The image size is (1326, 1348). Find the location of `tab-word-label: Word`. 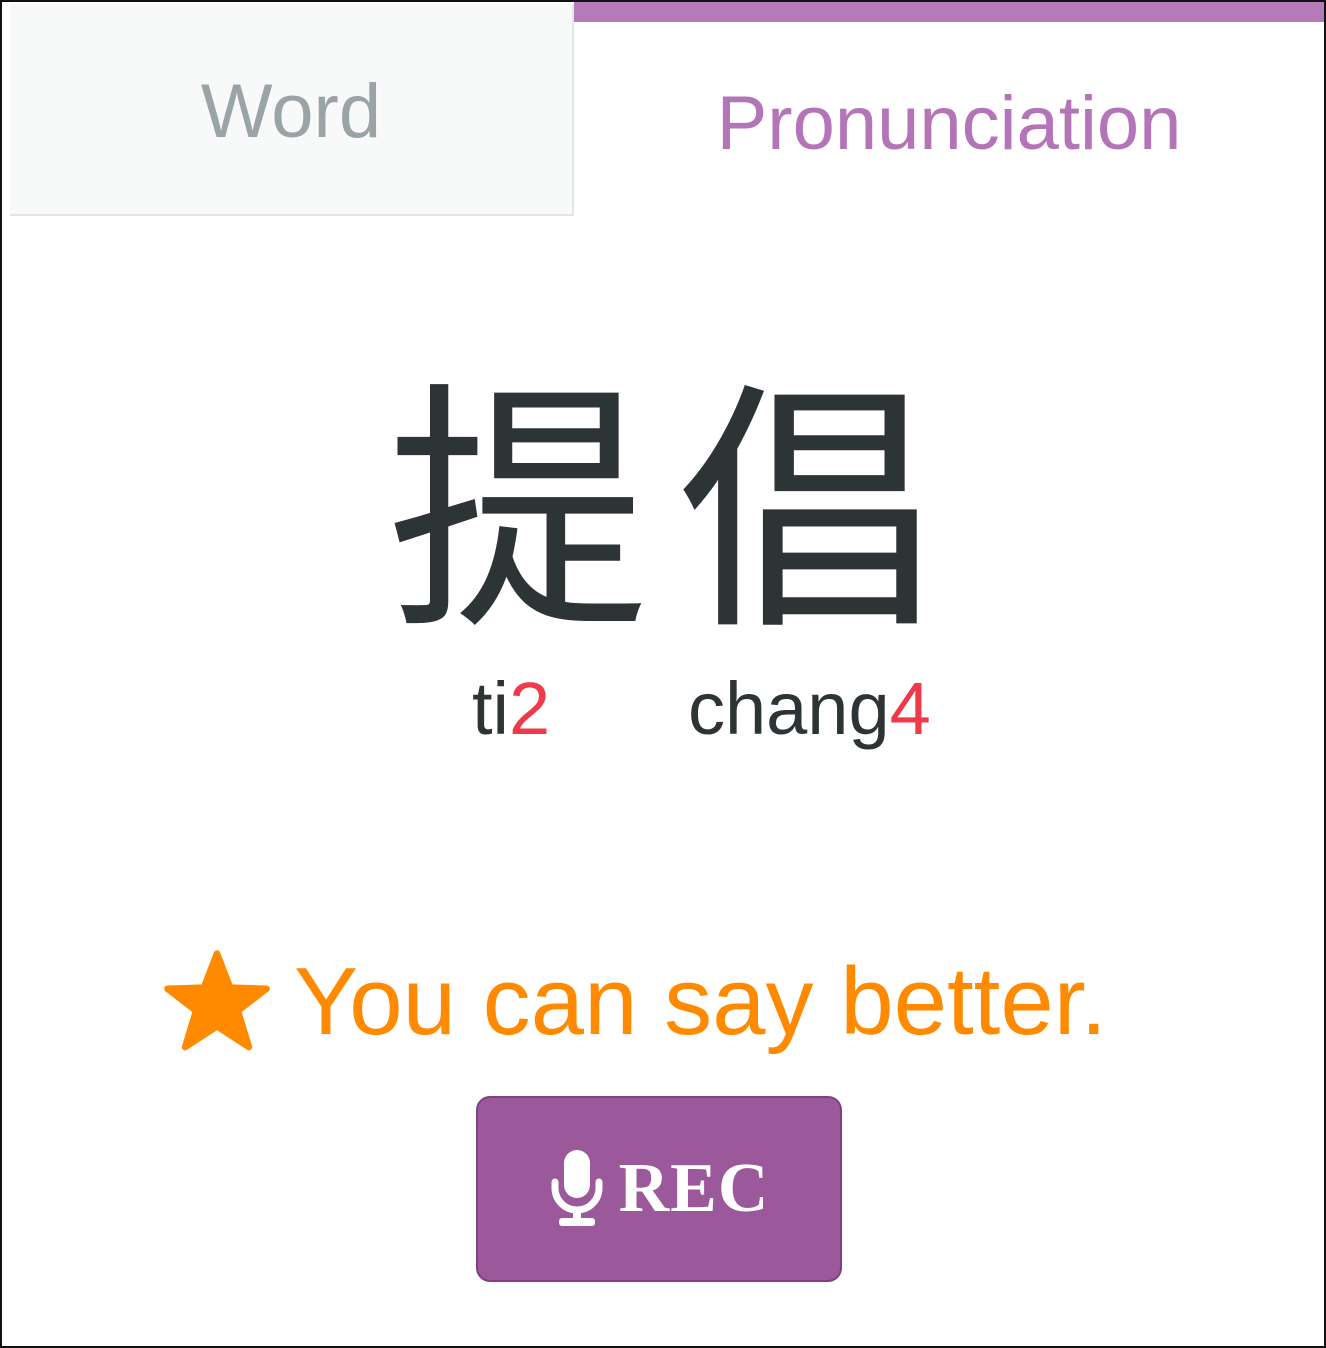

tab-word-label: Word is located at coordinates (291, 111).